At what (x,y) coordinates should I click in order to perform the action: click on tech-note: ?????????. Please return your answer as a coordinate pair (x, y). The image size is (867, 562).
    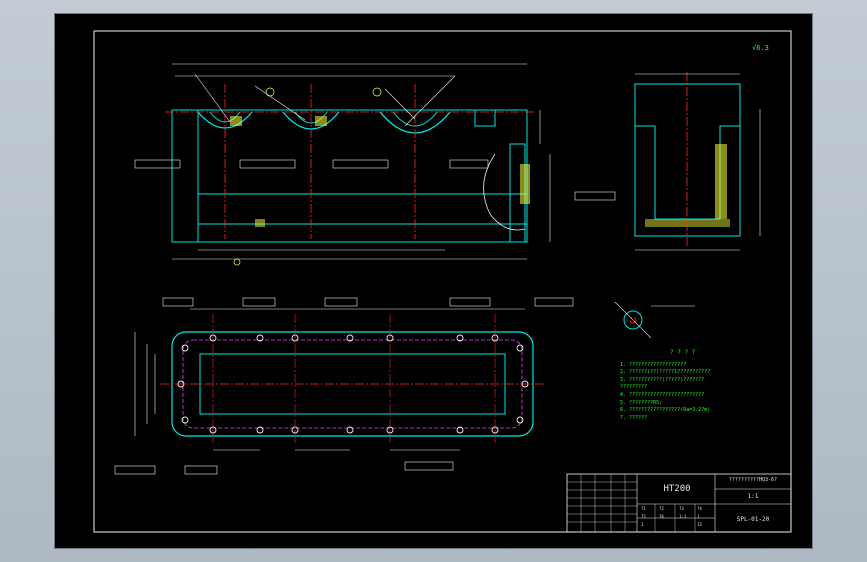
    Looking at the image, I should click on (634, 387).